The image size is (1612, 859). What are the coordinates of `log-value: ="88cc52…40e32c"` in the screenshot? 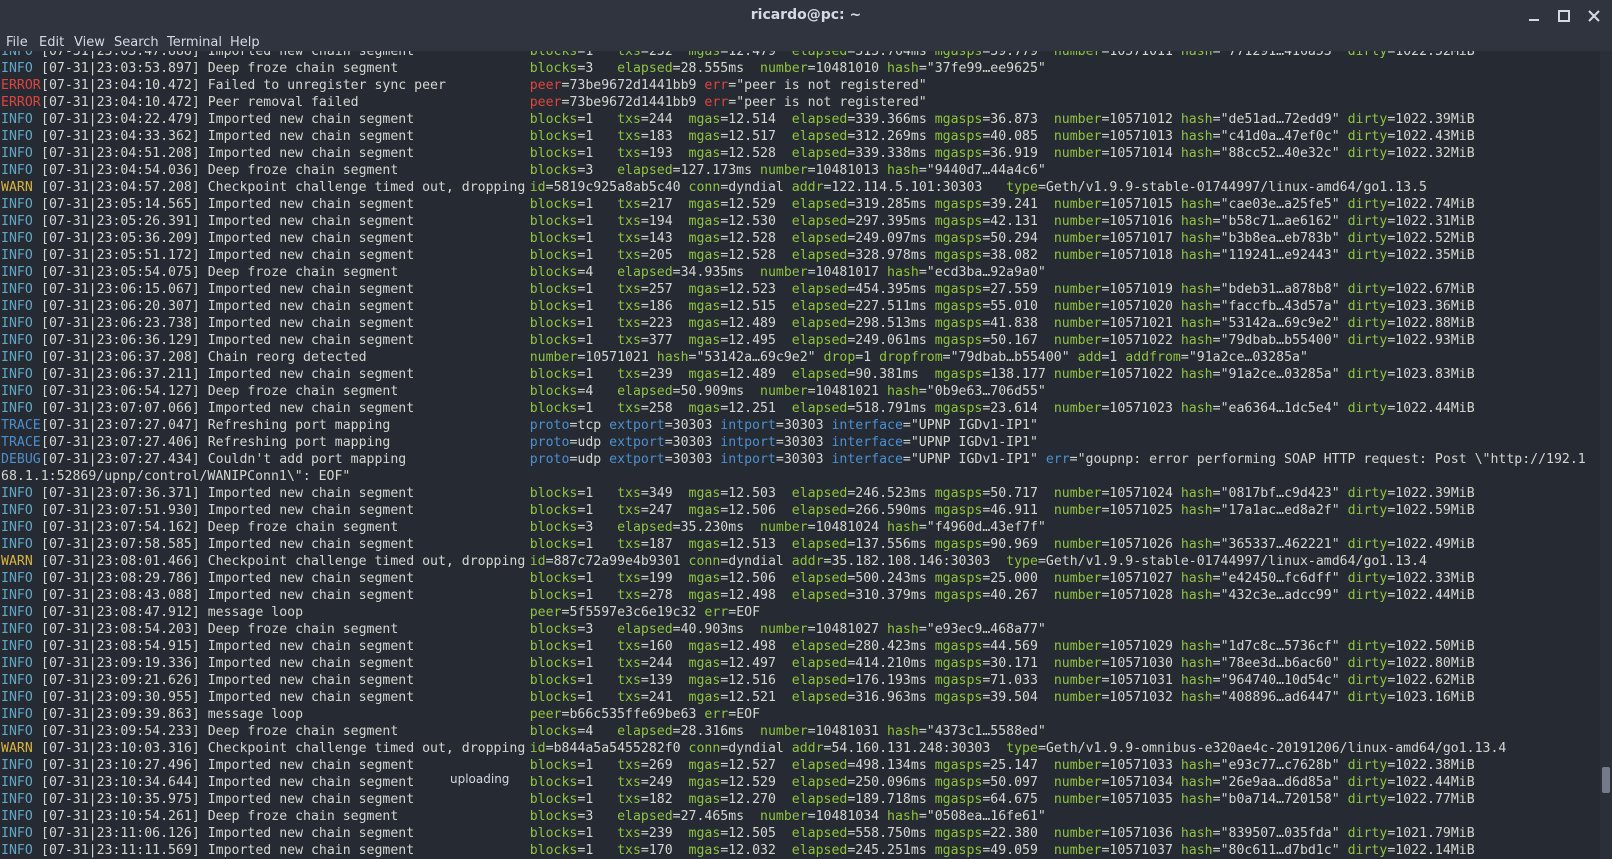 It's located at (1280, 153).